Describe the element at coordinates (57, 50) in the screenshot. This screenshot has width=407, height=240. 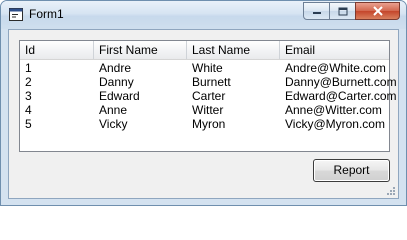
I see `column-header-id: Id` at that location.